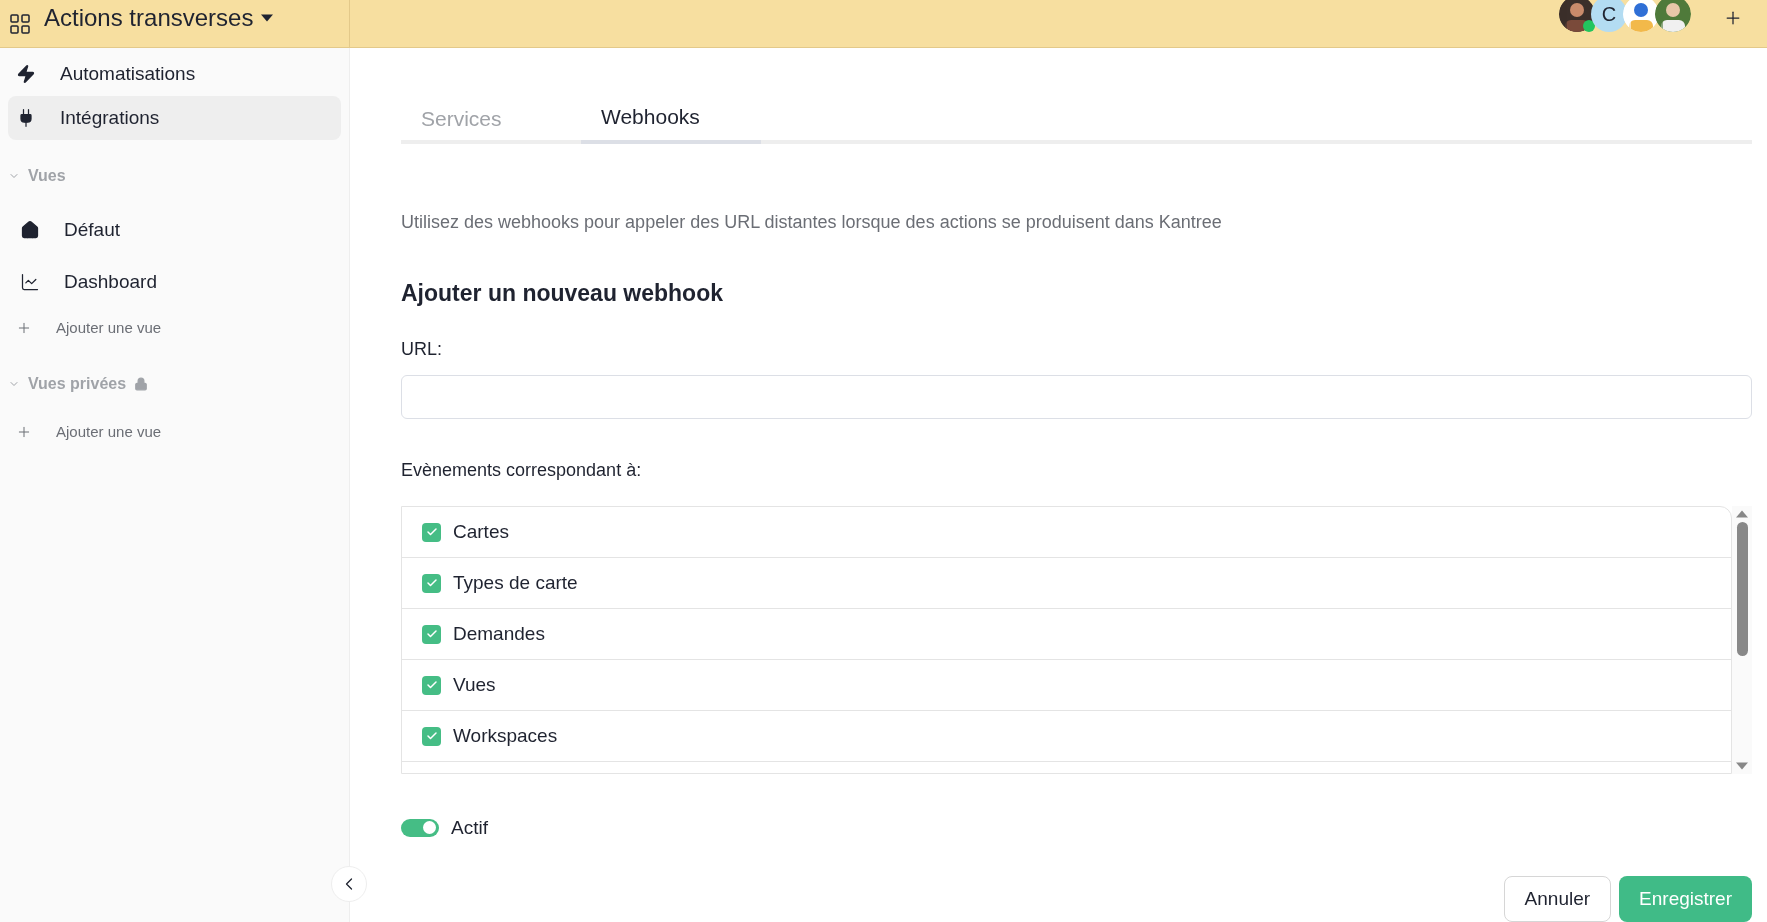  I want to click on collapse-button, so click(349, 884).